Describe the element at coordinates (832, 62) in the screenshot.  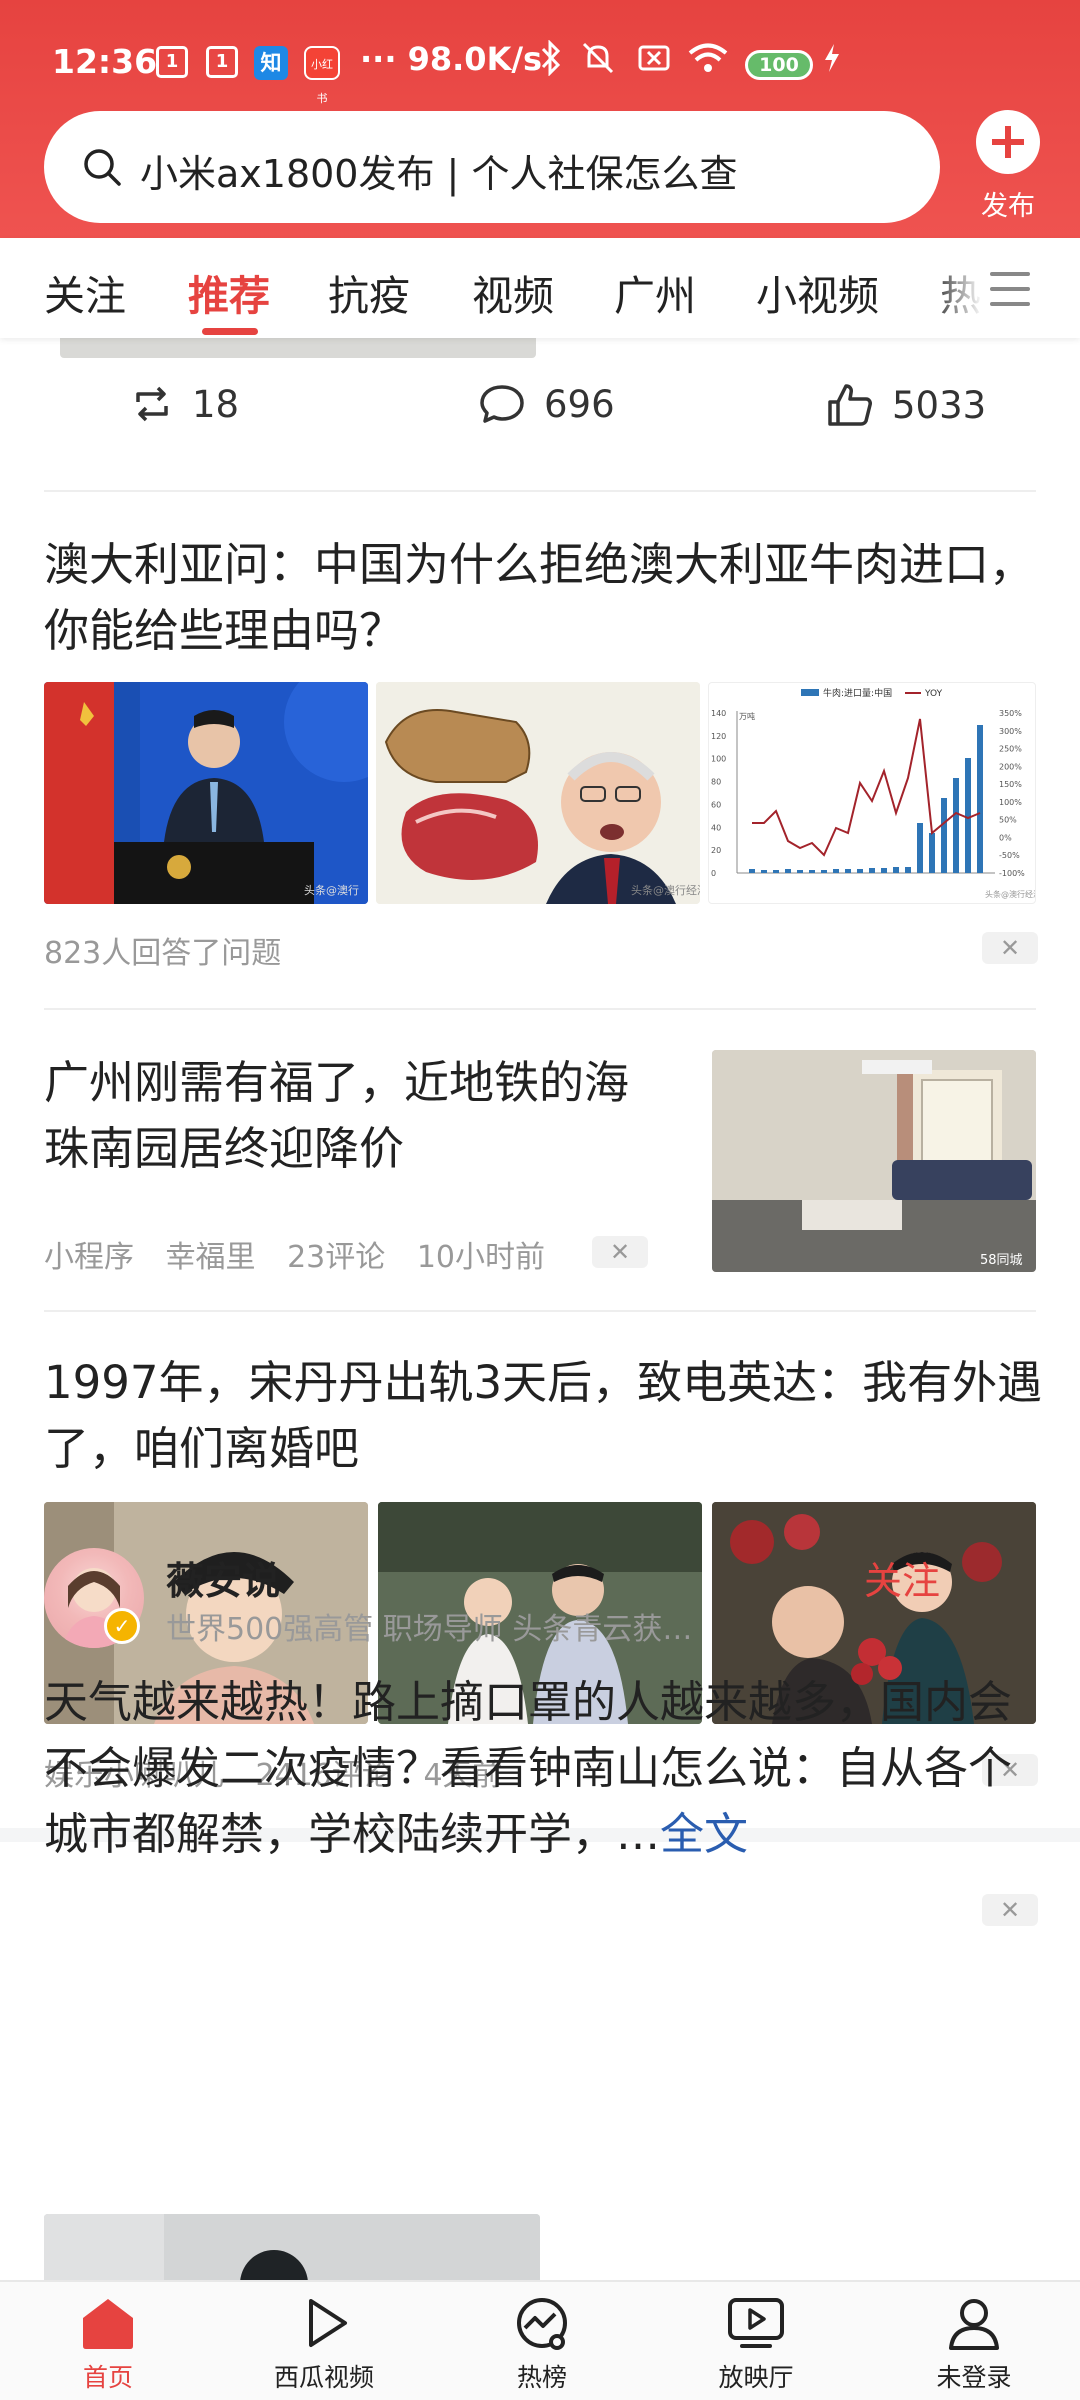
I see `charging-icon` at that location.